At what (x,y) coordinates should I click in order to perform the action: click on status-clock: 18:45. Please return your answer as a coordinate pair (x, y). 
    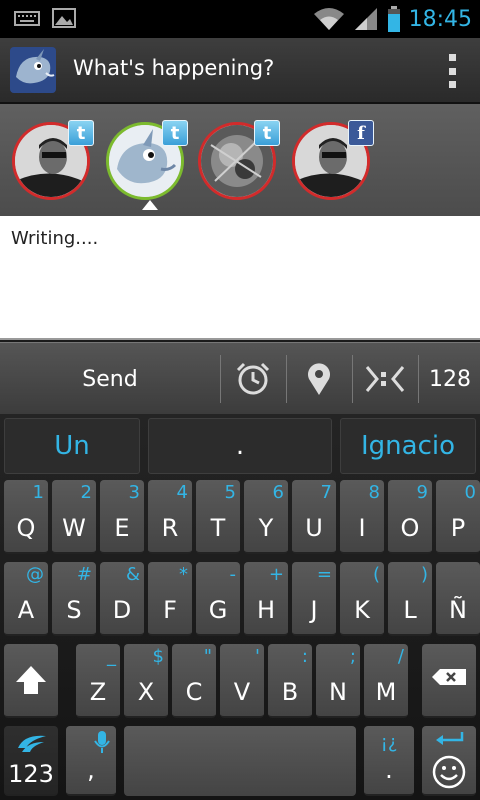
    Looking at the image, I should click on (440, 19).